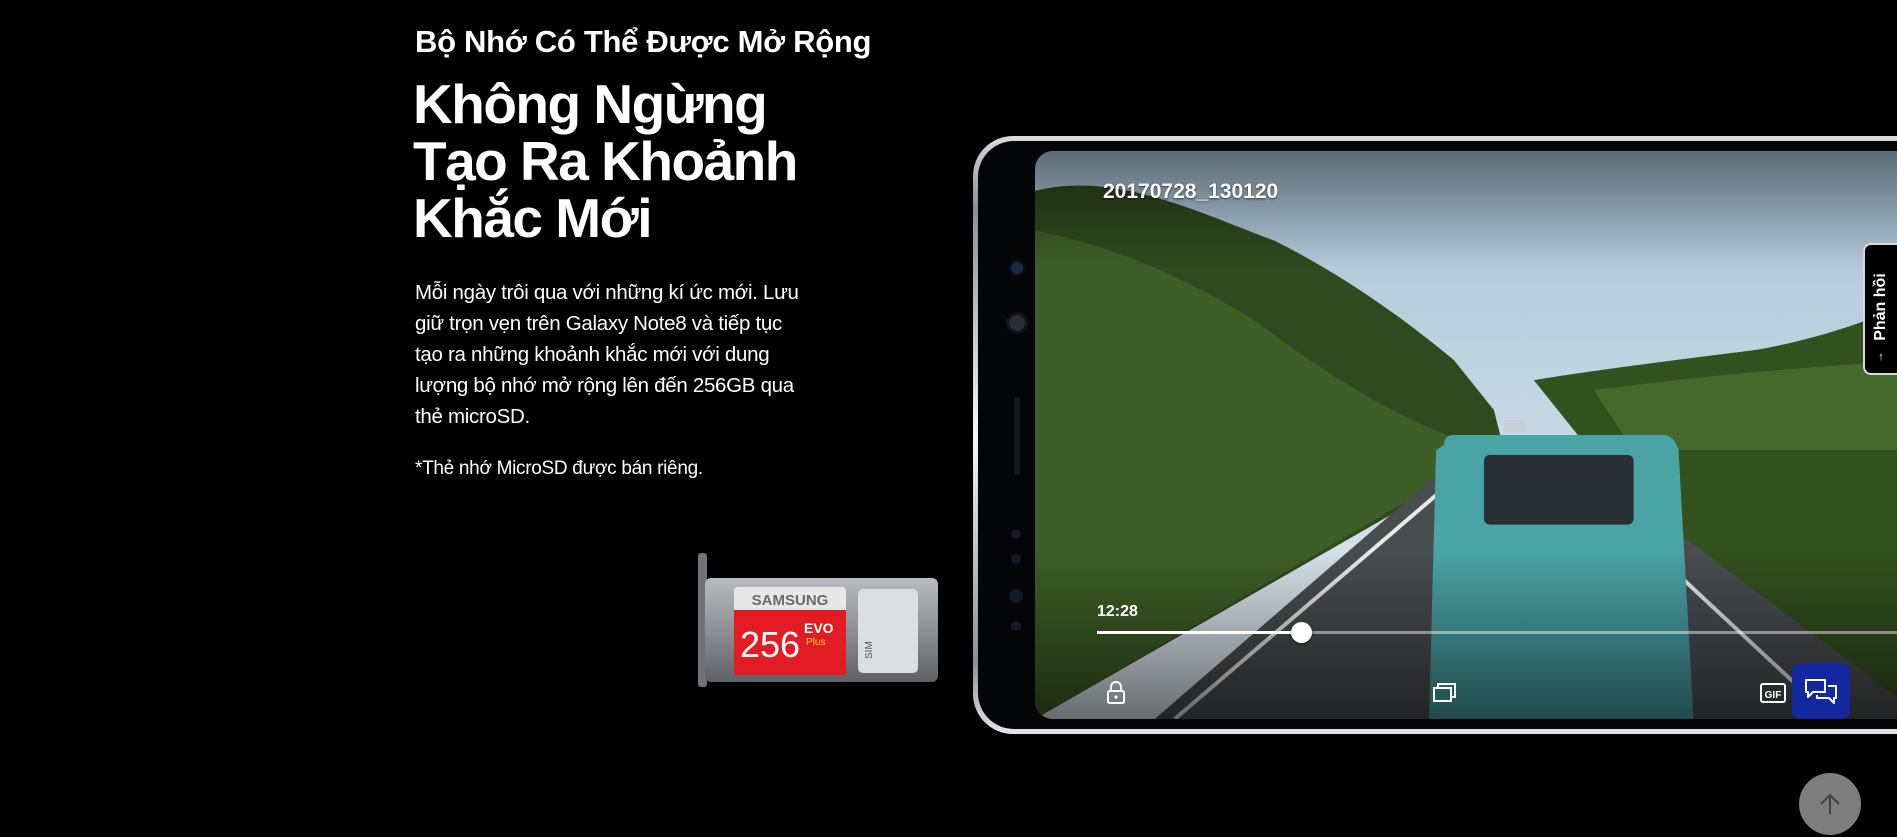 This screenshot has width=1897, height=837. What do you see at coordinates (1497, 632) in the screenshot?
I see `seek-bar` at bounding box center [1497, 632].